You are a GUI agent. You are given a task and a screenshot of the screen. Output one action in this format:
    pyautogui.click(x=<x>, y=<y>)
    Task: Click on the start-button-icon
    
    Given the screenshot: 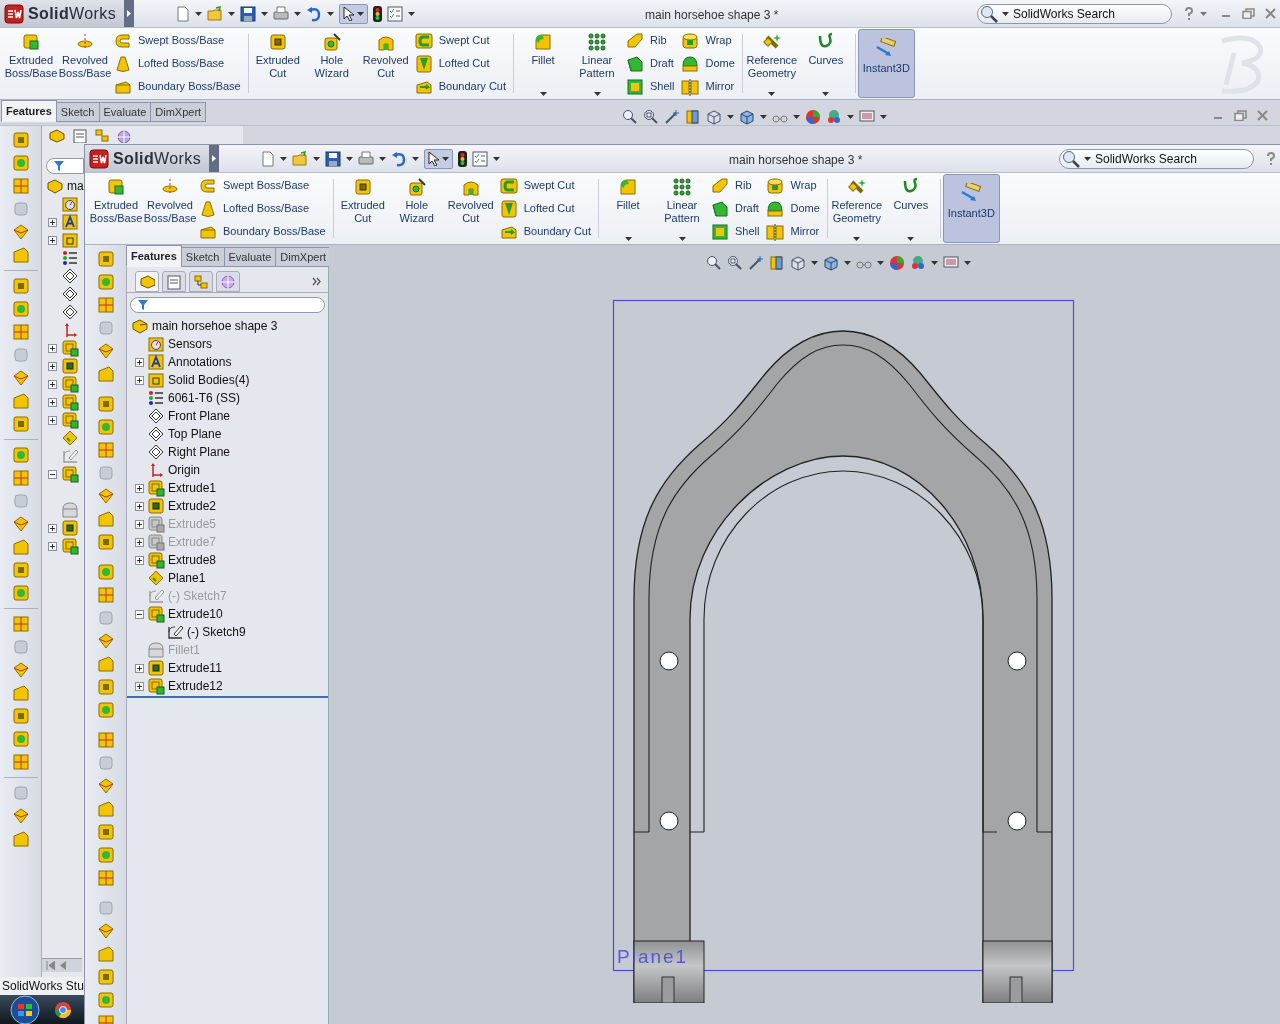 What is the action you would take?
    pyautogui.click(x=25, y=1009)
    